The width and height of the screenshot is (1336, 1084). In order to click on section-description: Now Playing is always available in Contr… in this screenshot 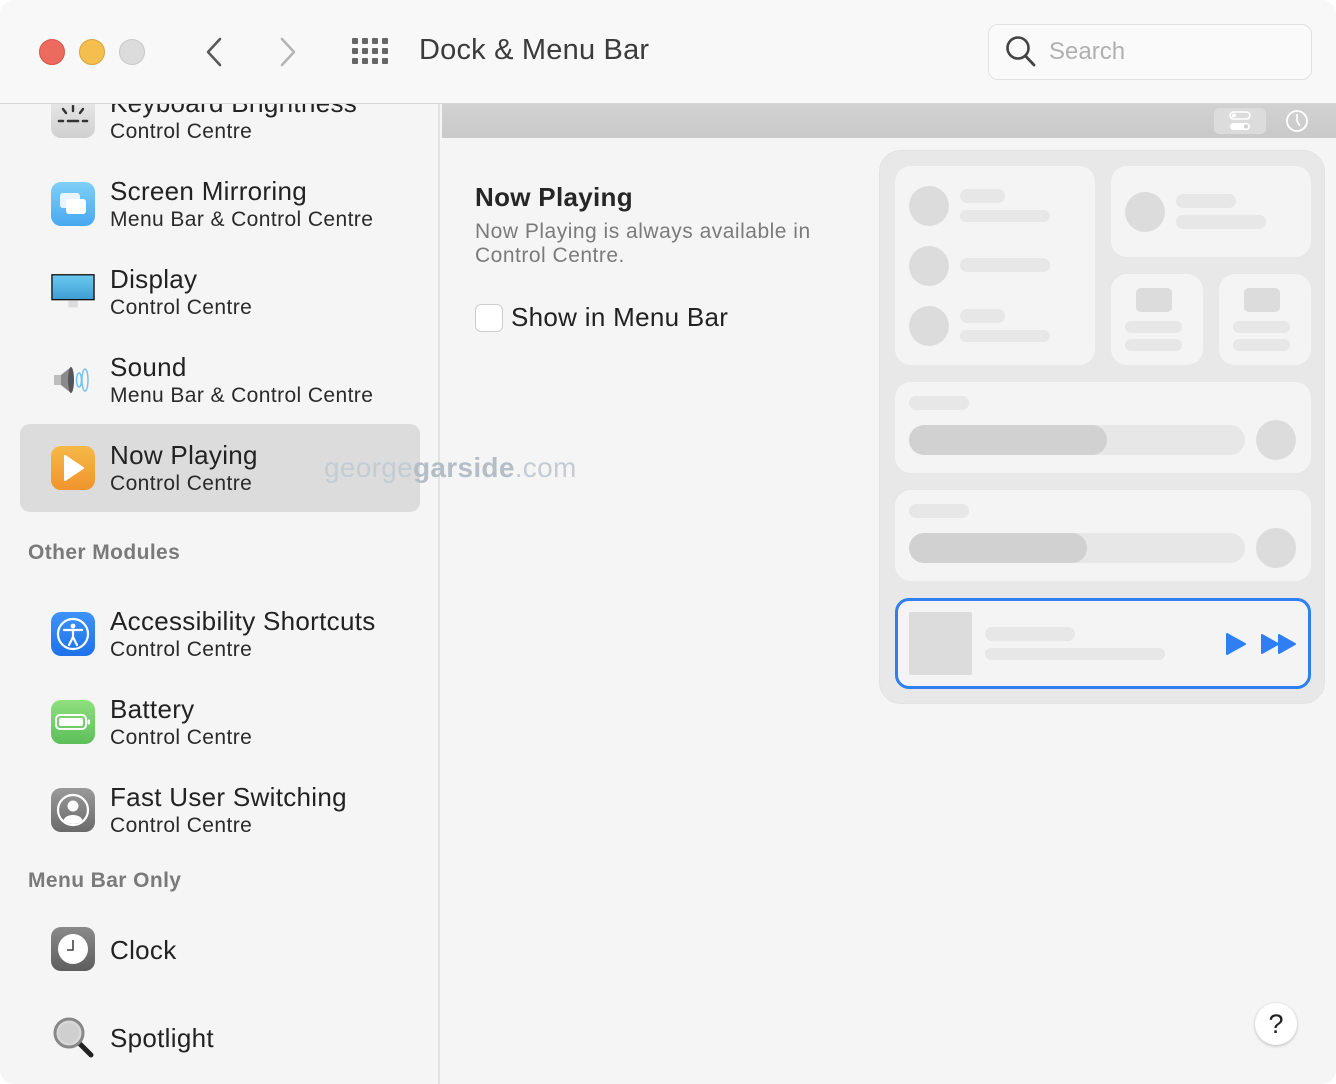, I will do `click(643, 243)`.